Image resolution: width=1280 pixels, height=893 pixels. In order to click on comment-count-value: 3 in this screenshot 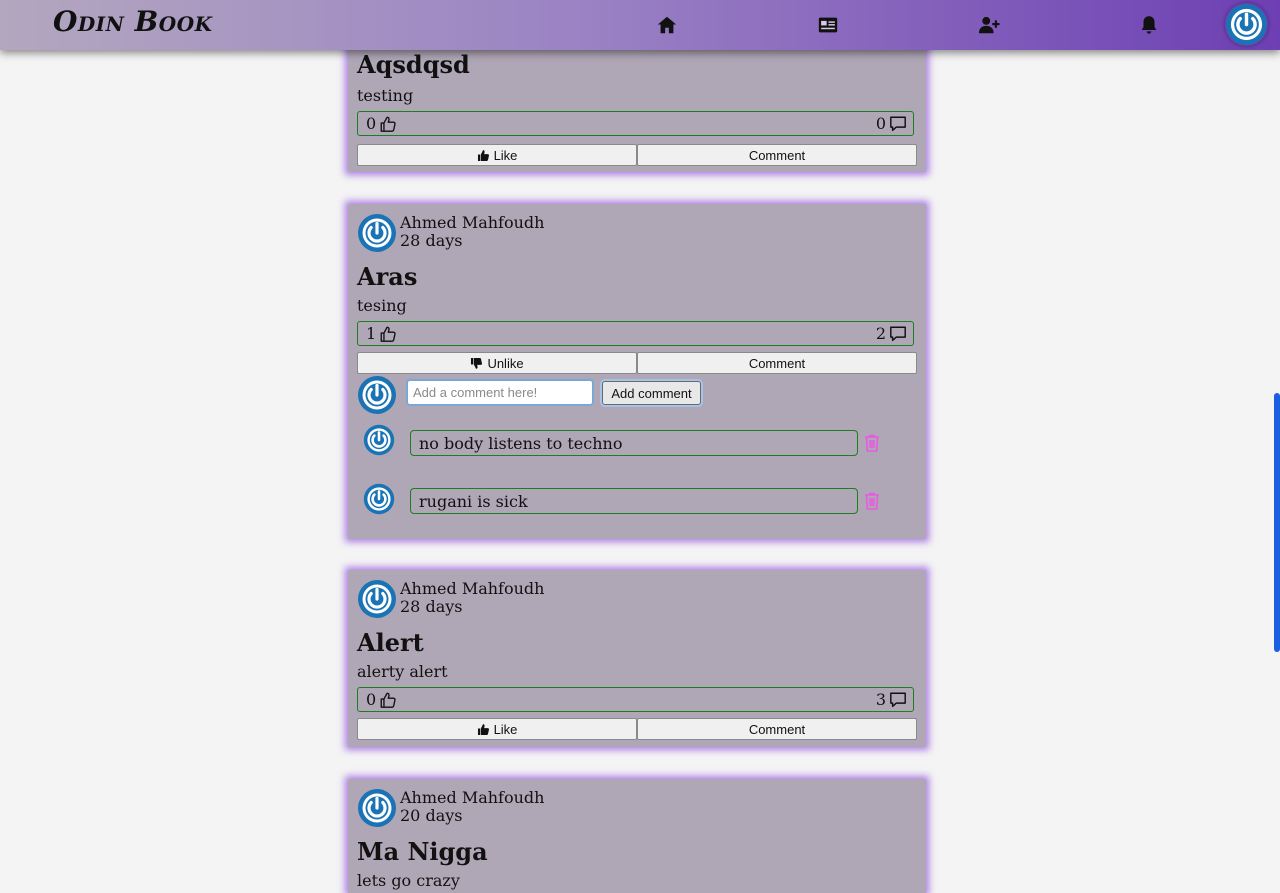, I will do `click(880, 699)`.